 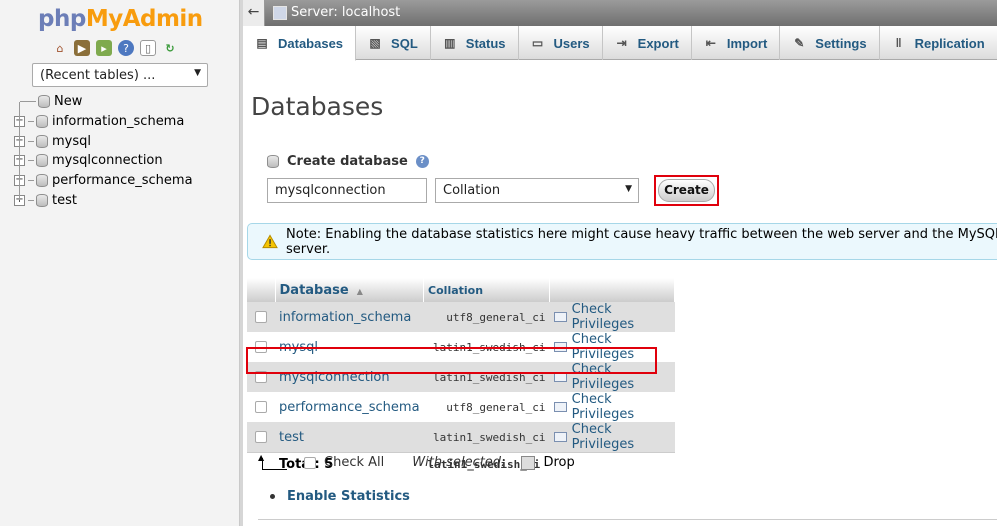 I want to click on create-database-heading: Create database ?, so click(x=348, y=161).